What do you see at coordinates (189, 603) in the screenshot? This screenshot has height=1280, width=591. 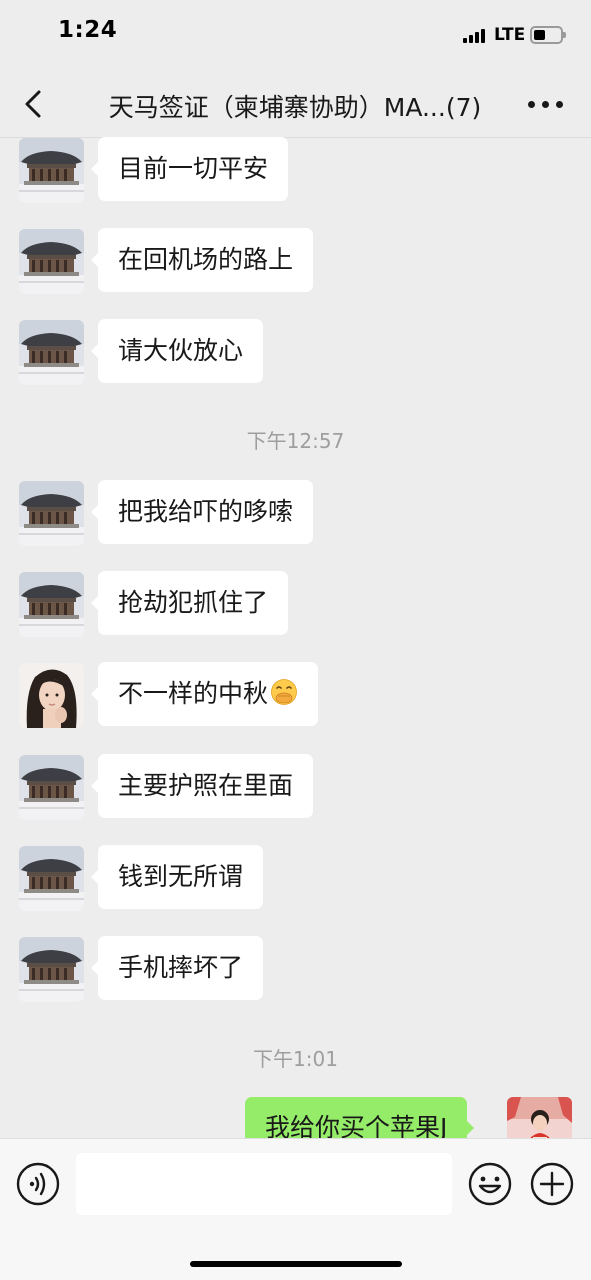 I see `message-bubble: 抢劫犯抓住了` at bounding box center [189, 603].